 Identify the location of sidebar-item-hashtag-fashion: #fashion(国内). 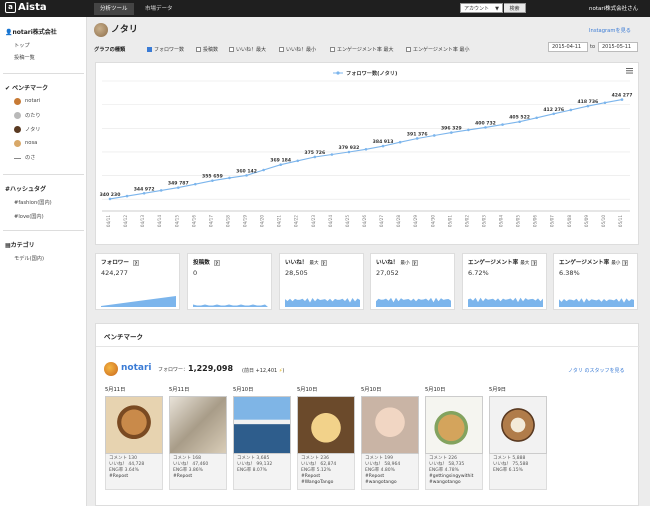
(33, 202).